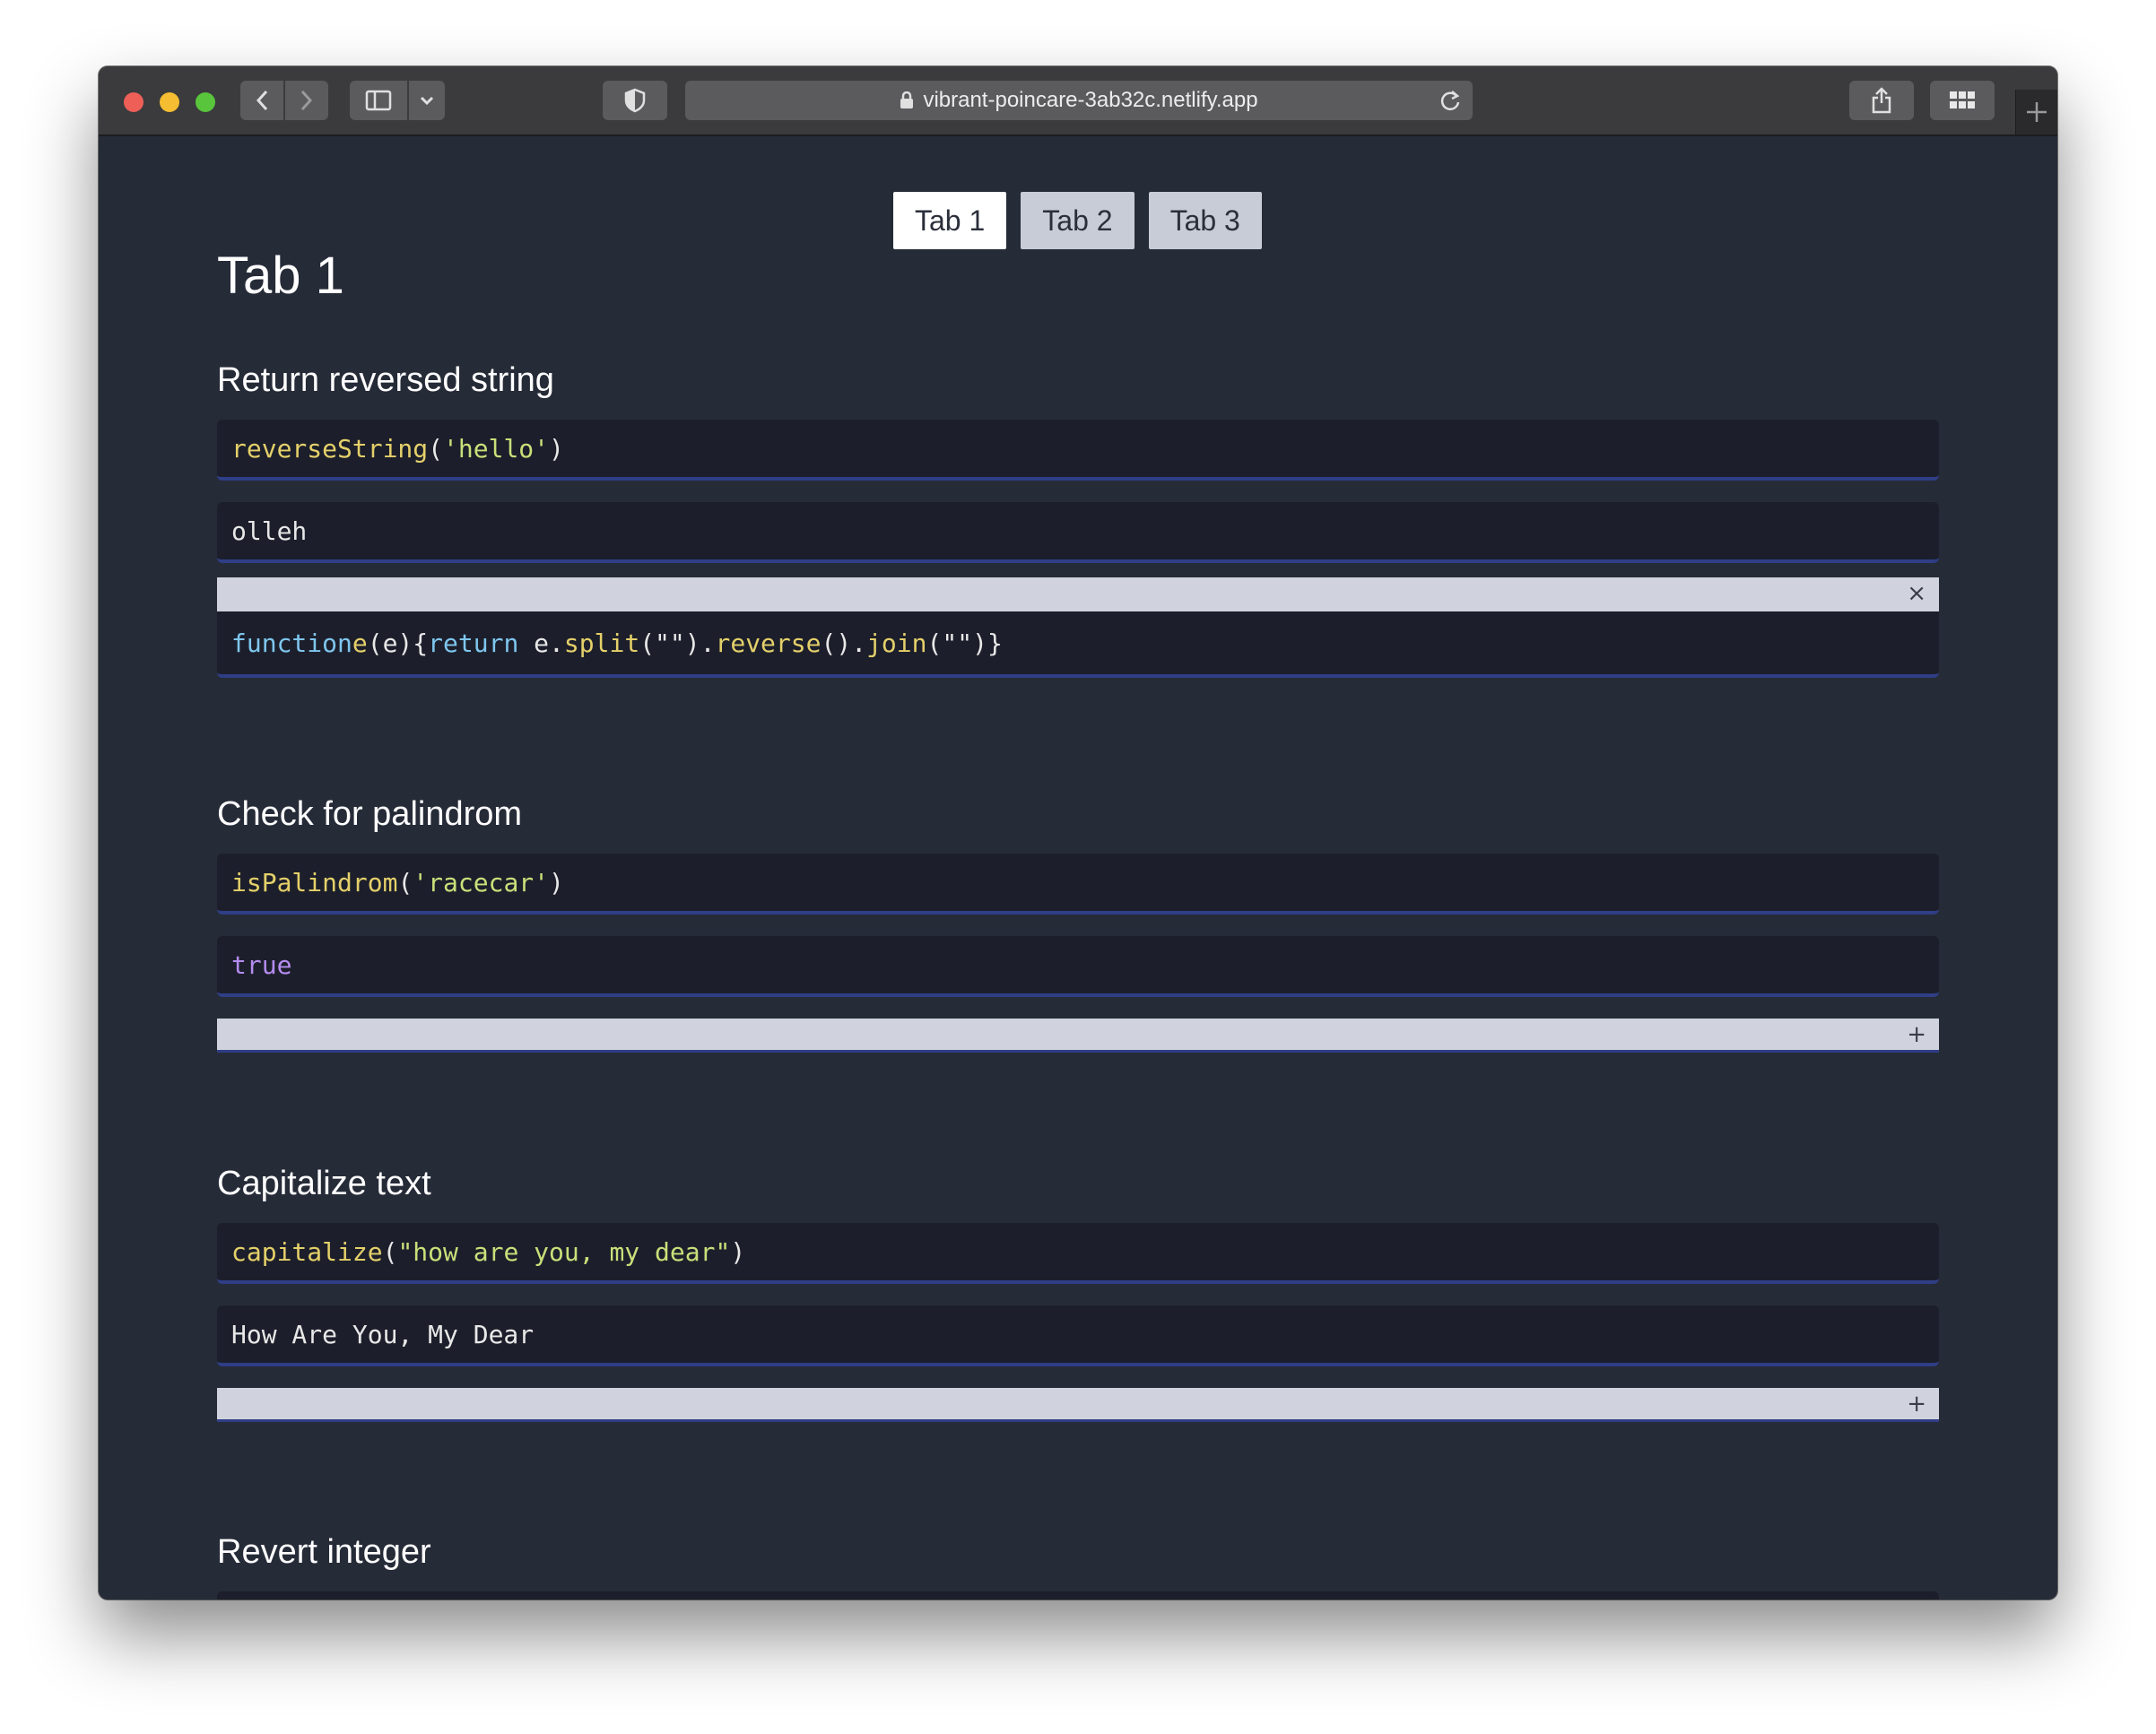  I want to click on tab-3: Tab 3, so click(1205, 220).